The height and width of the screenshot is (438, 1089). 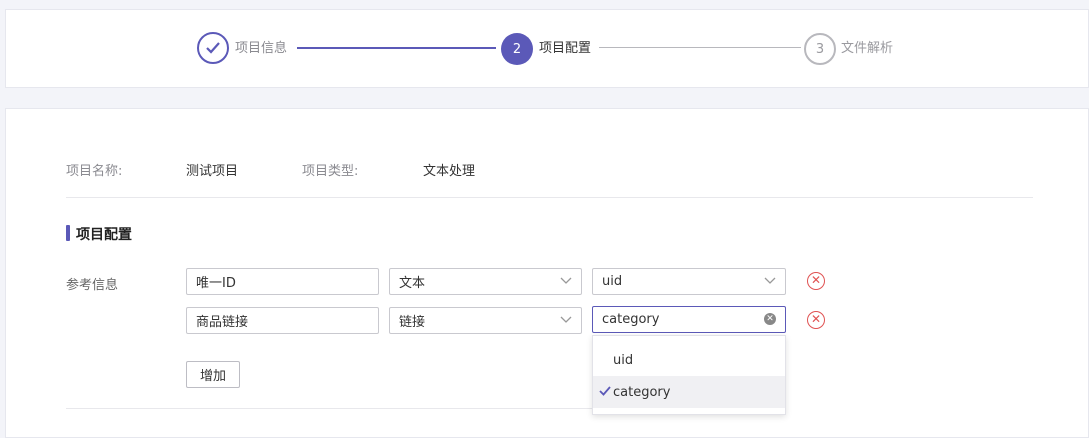 What do you see at coordinates (329, 408) in the screenshot?
I see `divider-bottom` at bounding box center [329, 408].